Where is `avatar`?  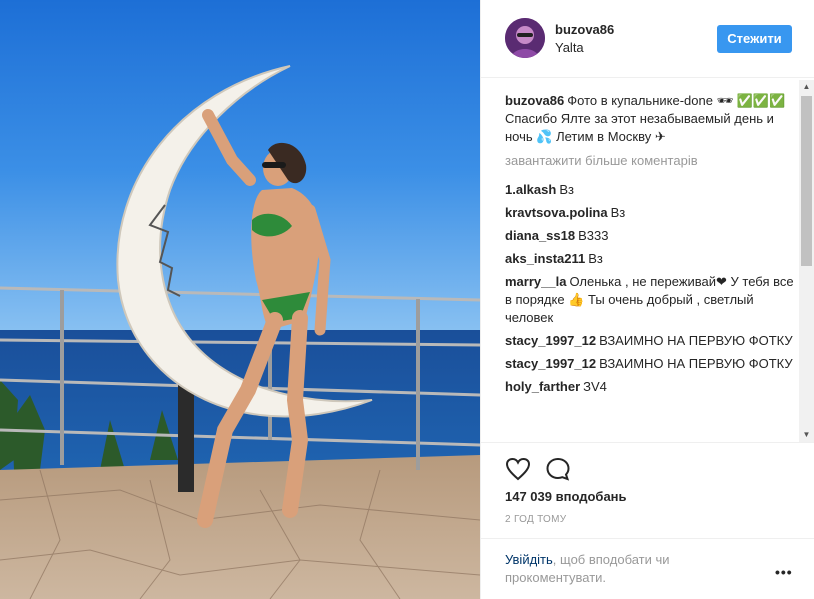 avatar is located at coordinates (525, 38).